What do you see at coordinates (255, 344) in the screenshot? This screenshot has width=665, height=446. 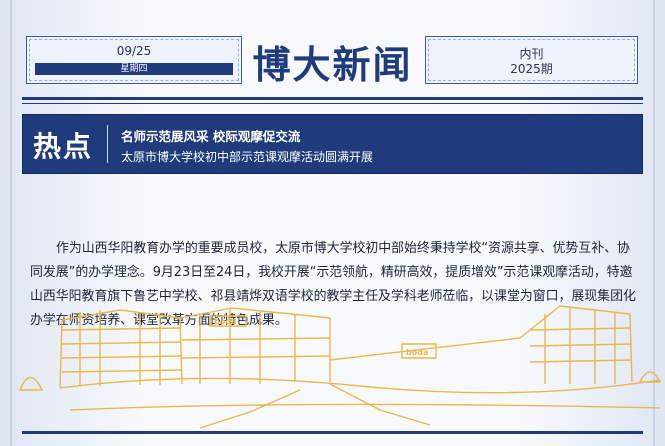 I see `center-building` at bounding box center [255, 344].